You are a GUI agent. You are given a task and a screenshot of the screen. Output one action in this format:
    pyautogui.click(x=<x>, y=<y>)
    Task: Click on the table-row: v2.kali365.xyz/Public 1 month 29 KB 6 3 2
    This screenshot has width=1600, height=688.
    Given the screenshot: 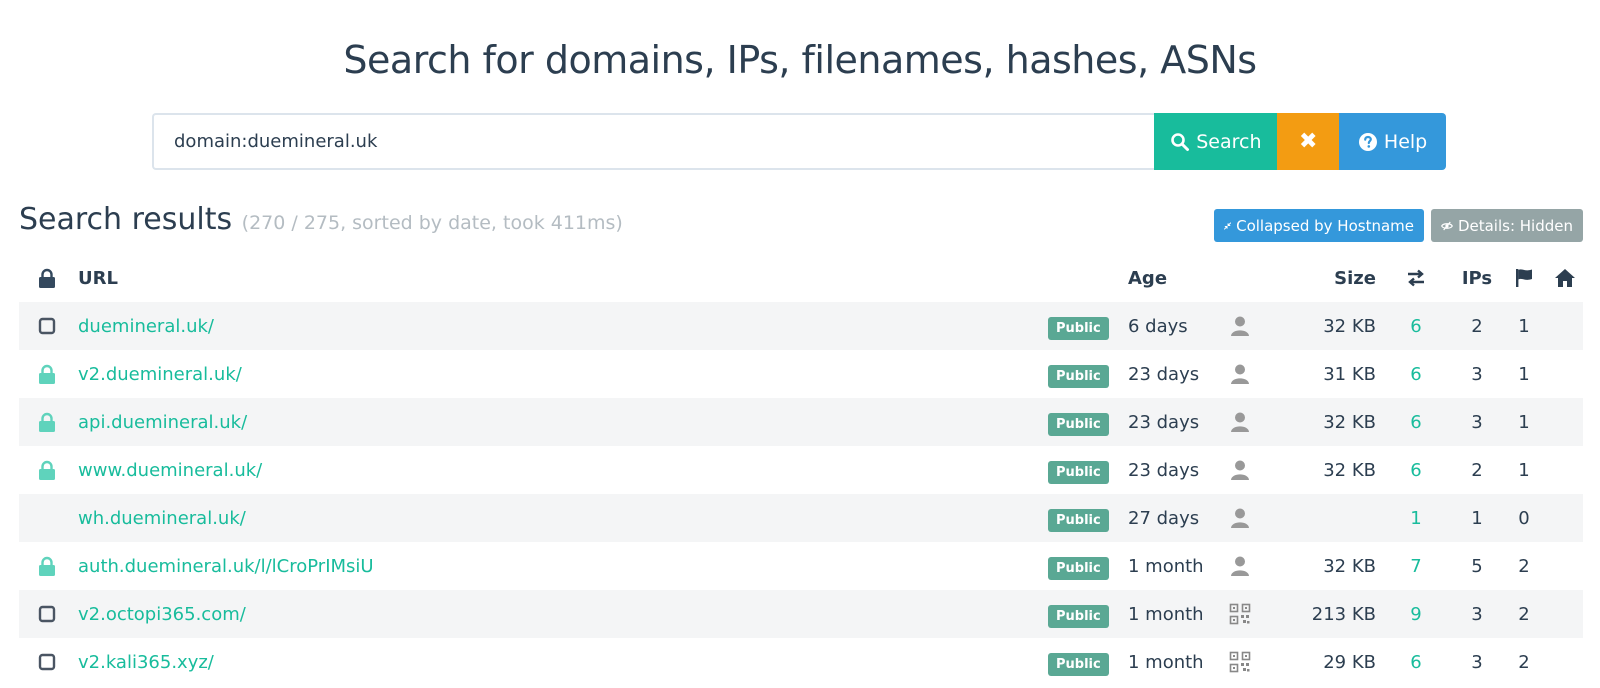 What is the action you would take?
    pyautogui.click(x=801, y=662)
    